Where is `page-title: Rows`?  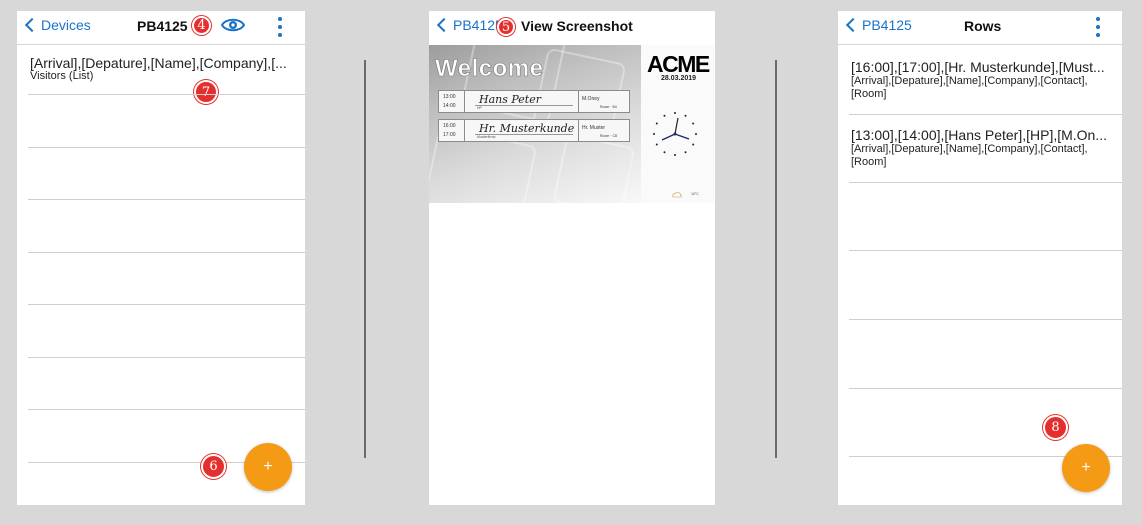 page-title: Rows is located at coordinates (983, 26).